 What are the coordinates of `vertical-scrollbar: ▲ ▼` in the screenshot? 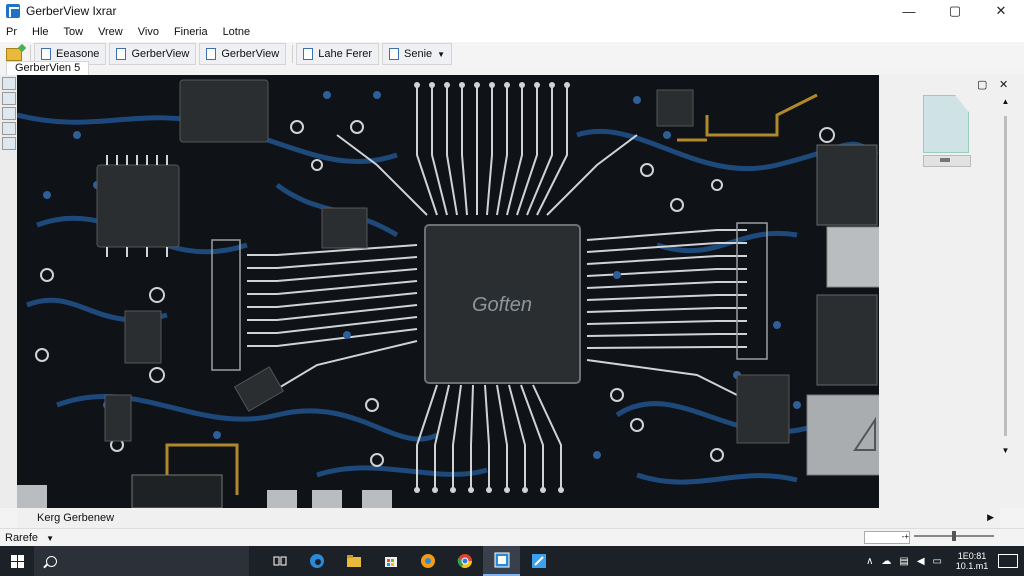 It's located at (1005, 302).